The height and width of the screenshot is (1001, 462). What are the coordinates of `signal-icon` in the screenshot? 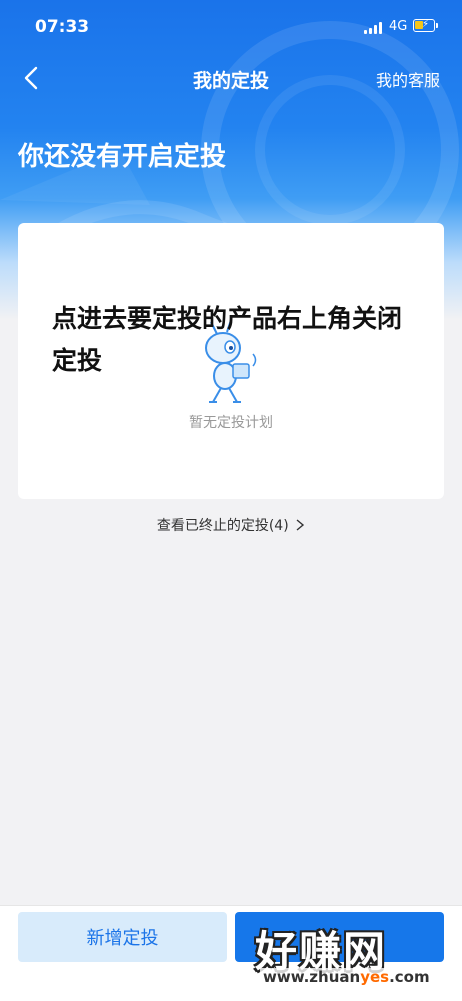 It's located at (374, 28).